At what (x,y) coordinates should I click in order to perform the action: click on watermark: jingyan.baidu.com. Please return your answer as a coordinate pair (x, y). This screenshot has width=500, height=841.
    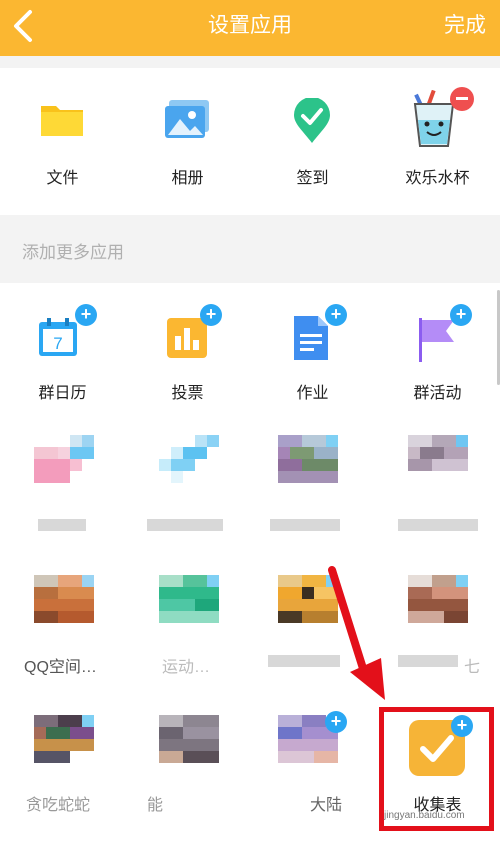
    Looking at the image, I should click on (424, 815).